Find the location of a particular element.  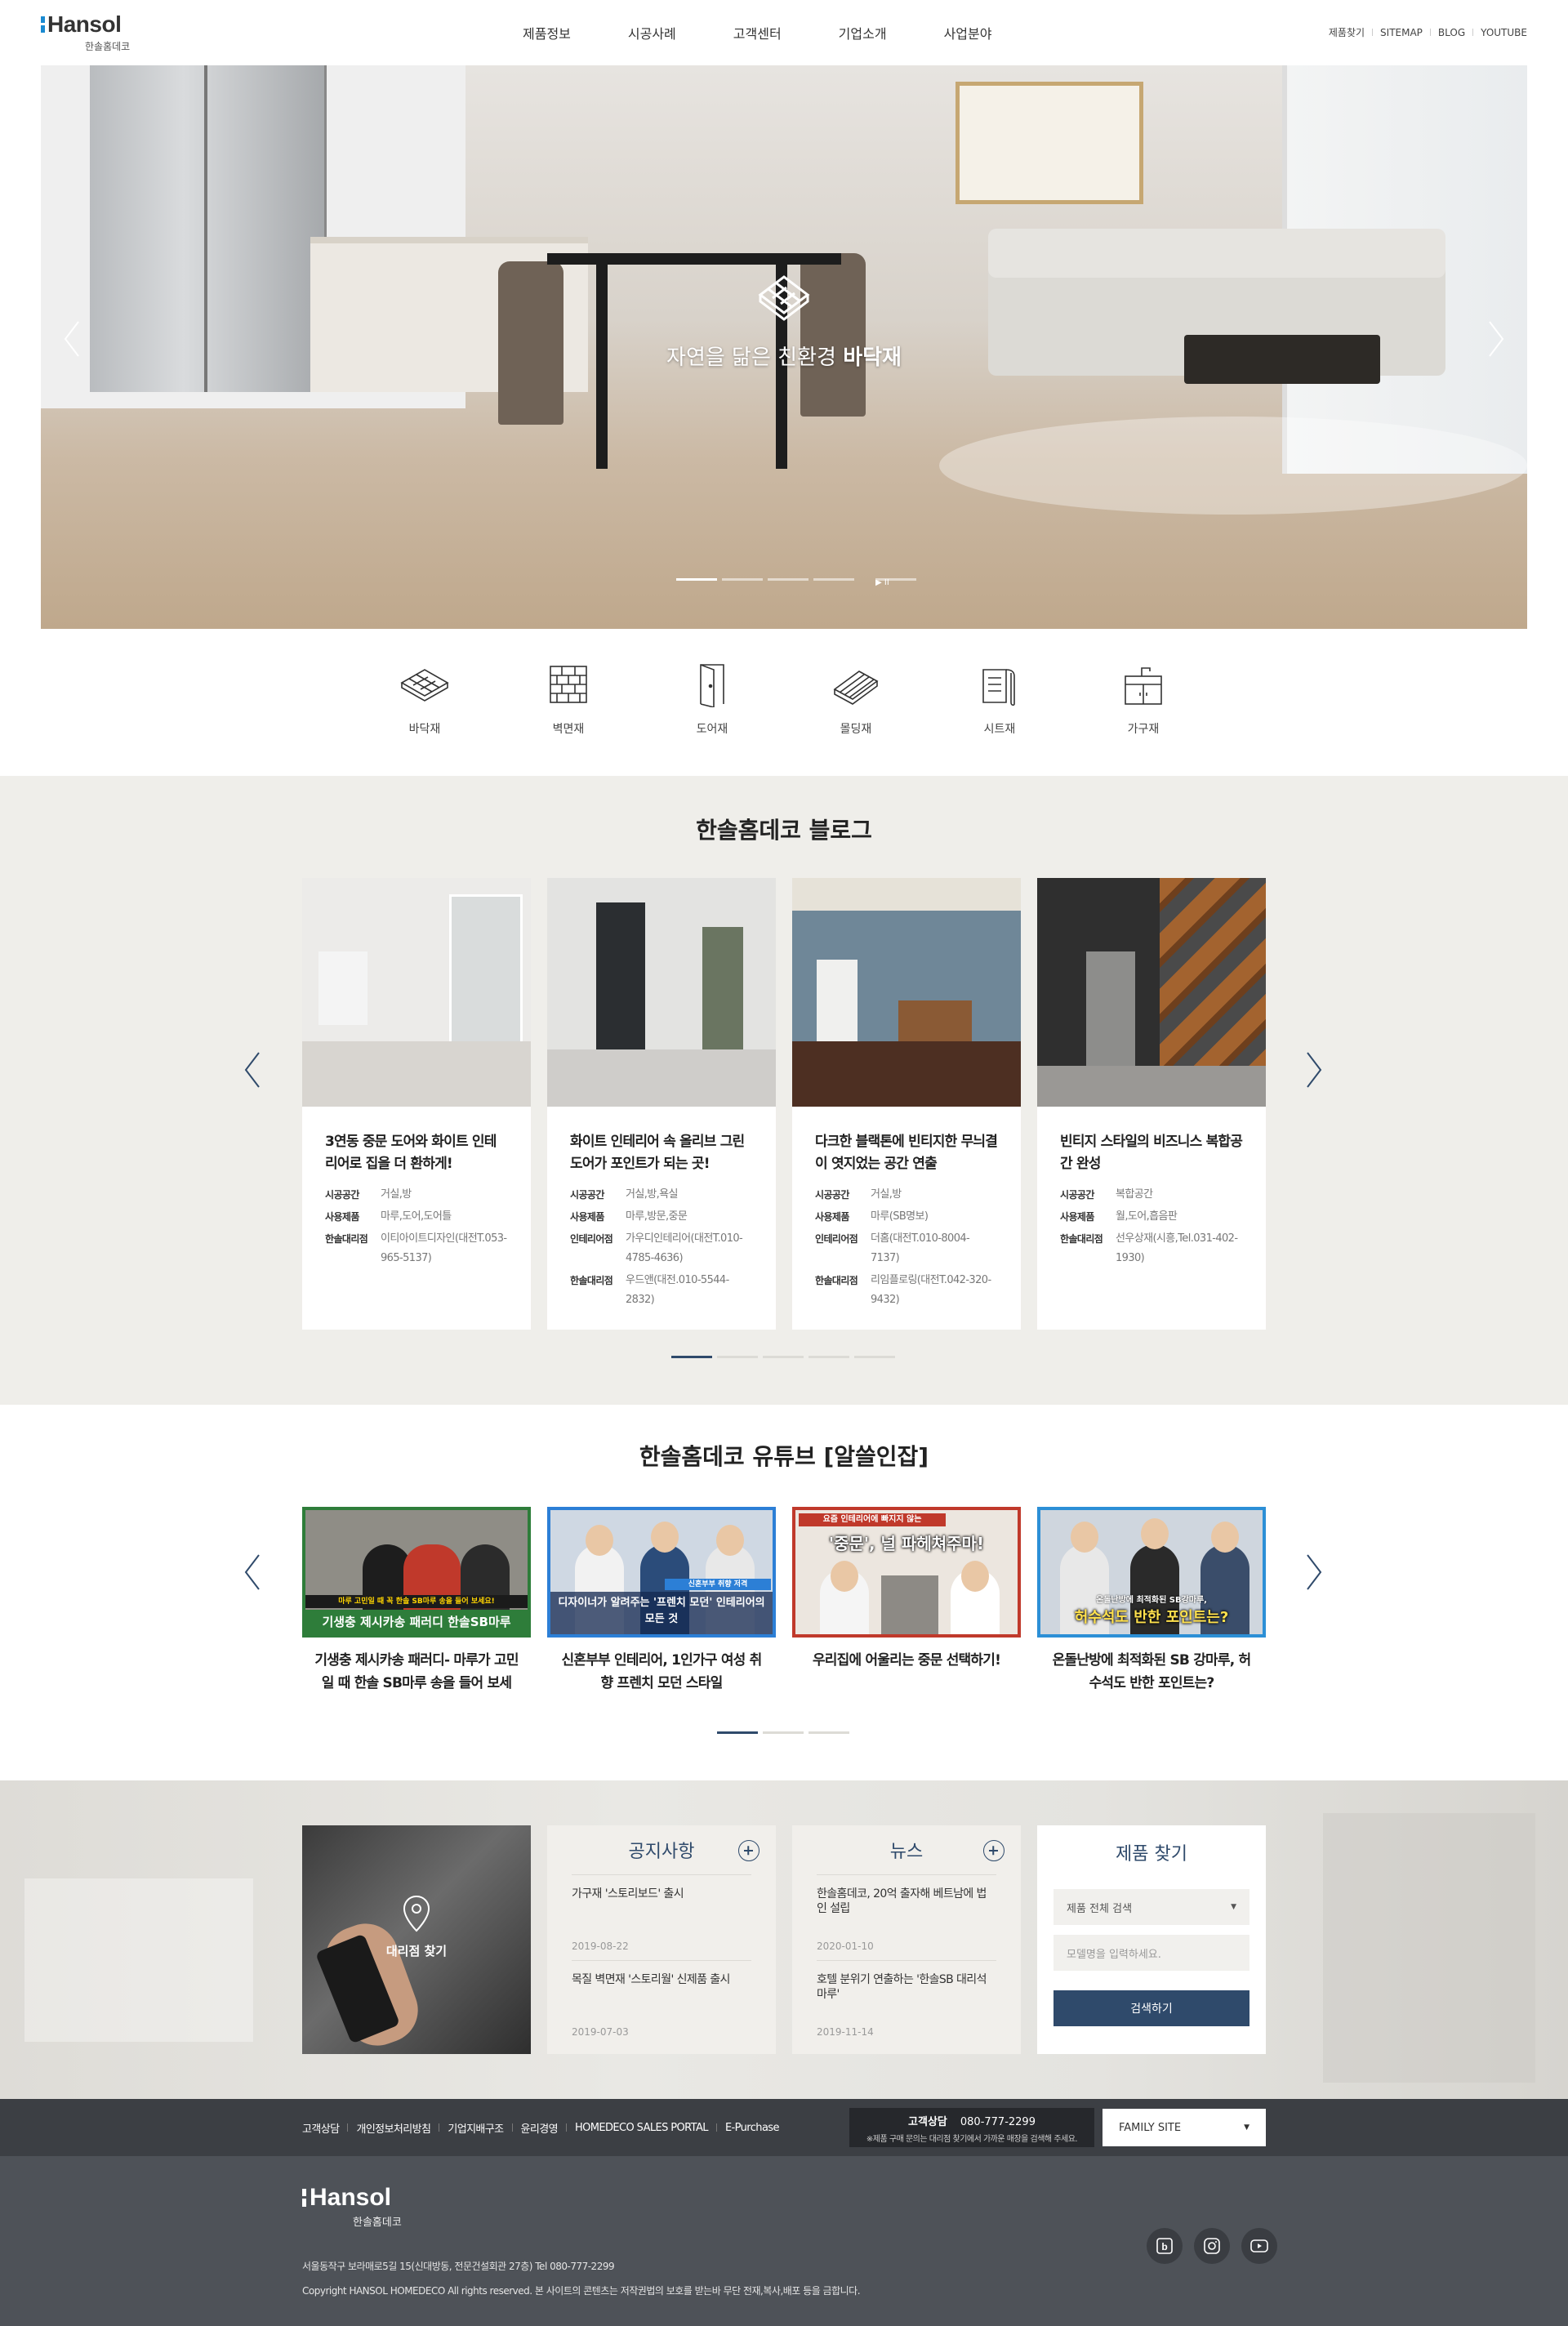

blog-card-row: 인테리어점 가우디인테리어(대전T.010-4785-4636) is located at coordinates (656, 1248).